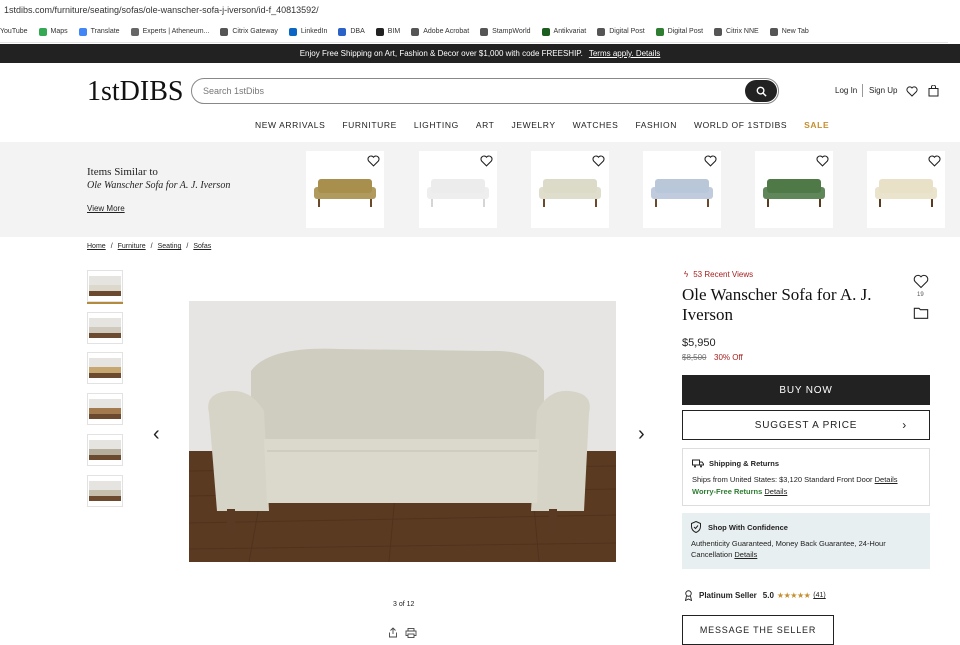 The image size is (960, 645). I want to click on favorites-heart-icon, so click(912, 93).